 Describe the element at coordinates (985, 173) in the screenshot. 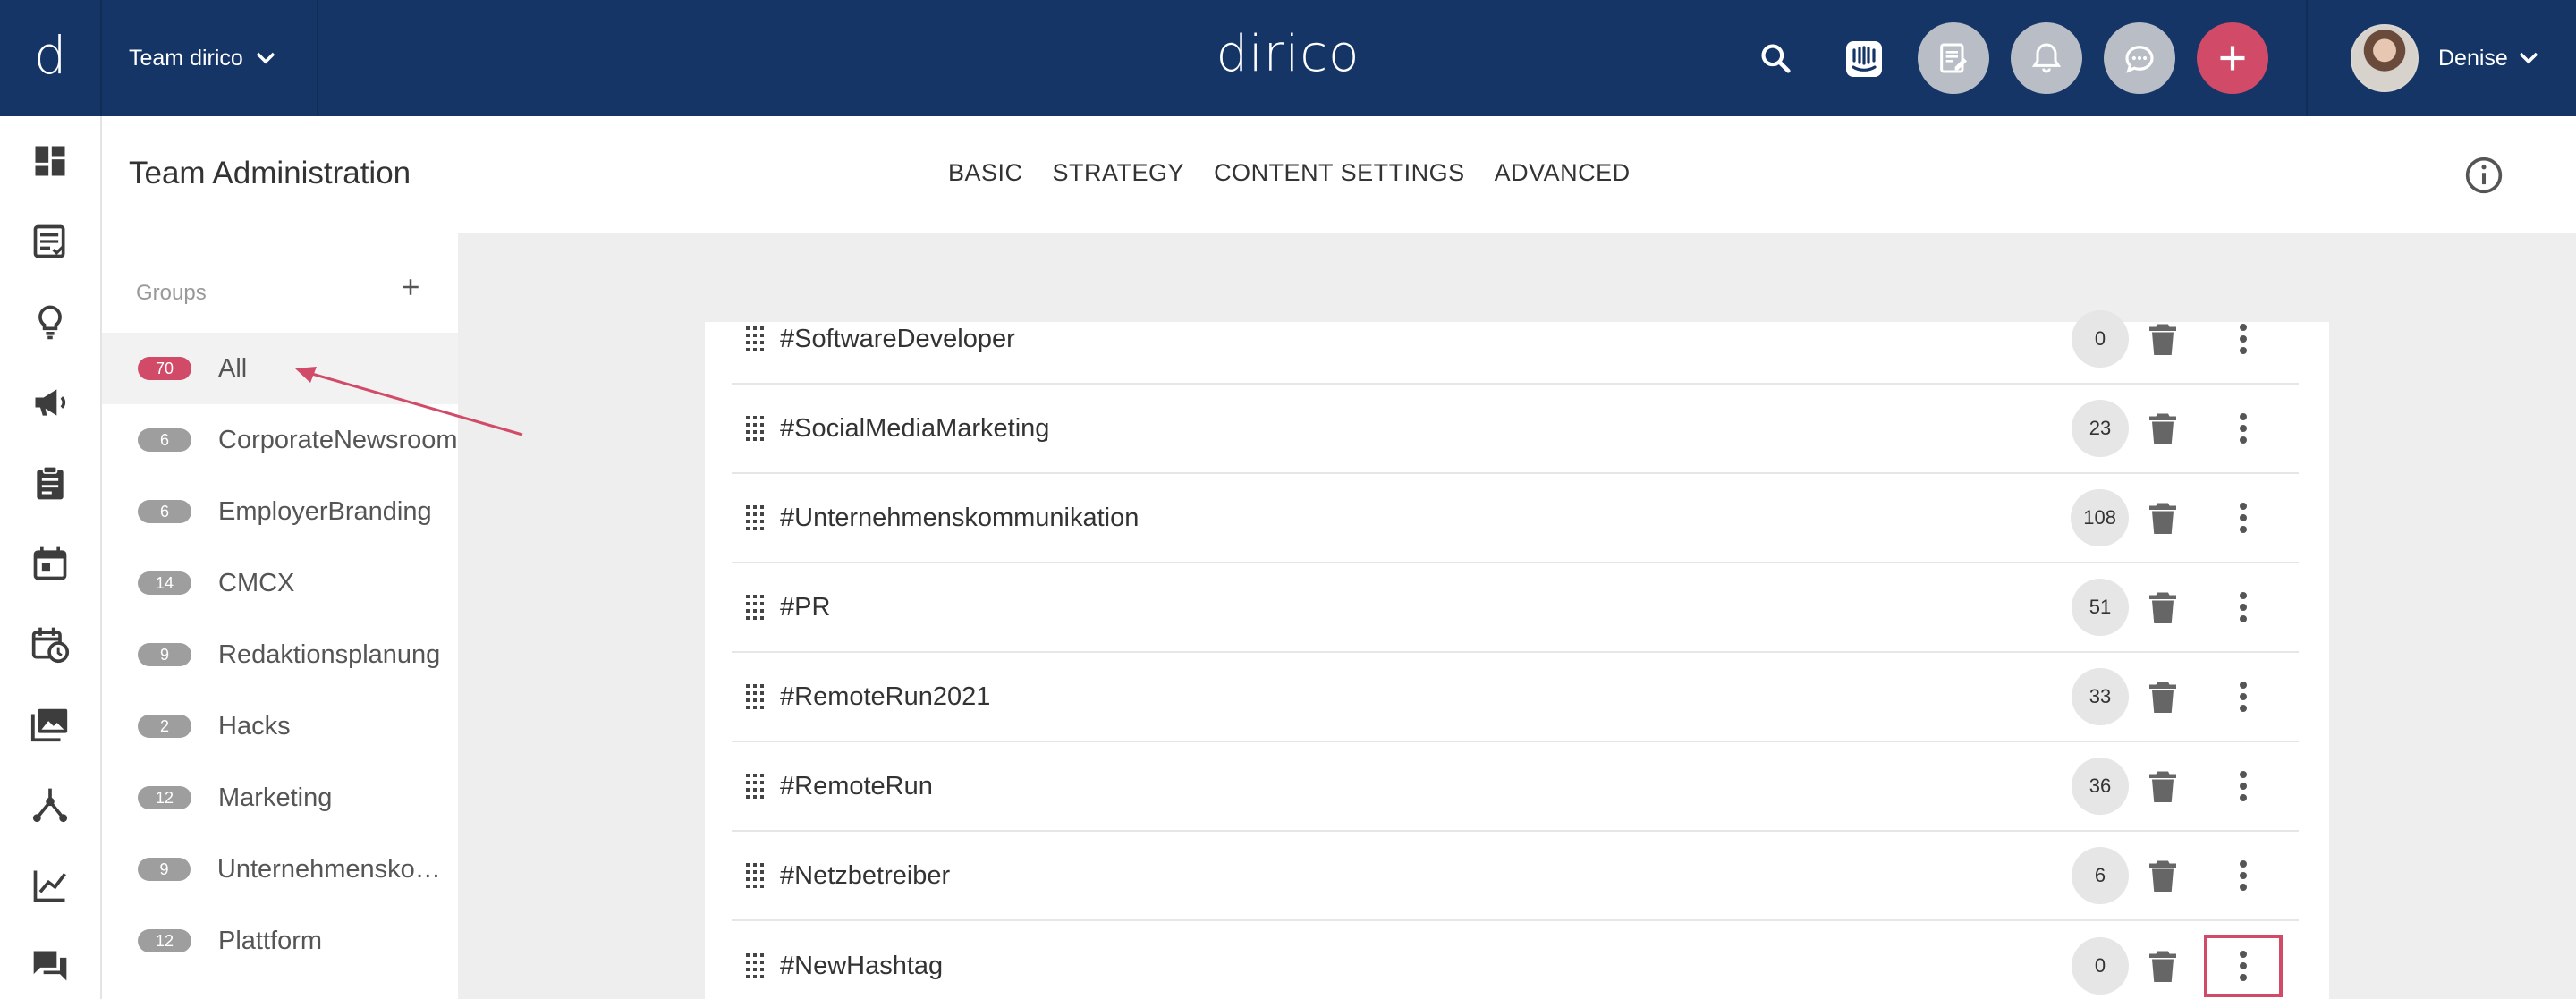

I see `tab-basic: BASIC` at that location.